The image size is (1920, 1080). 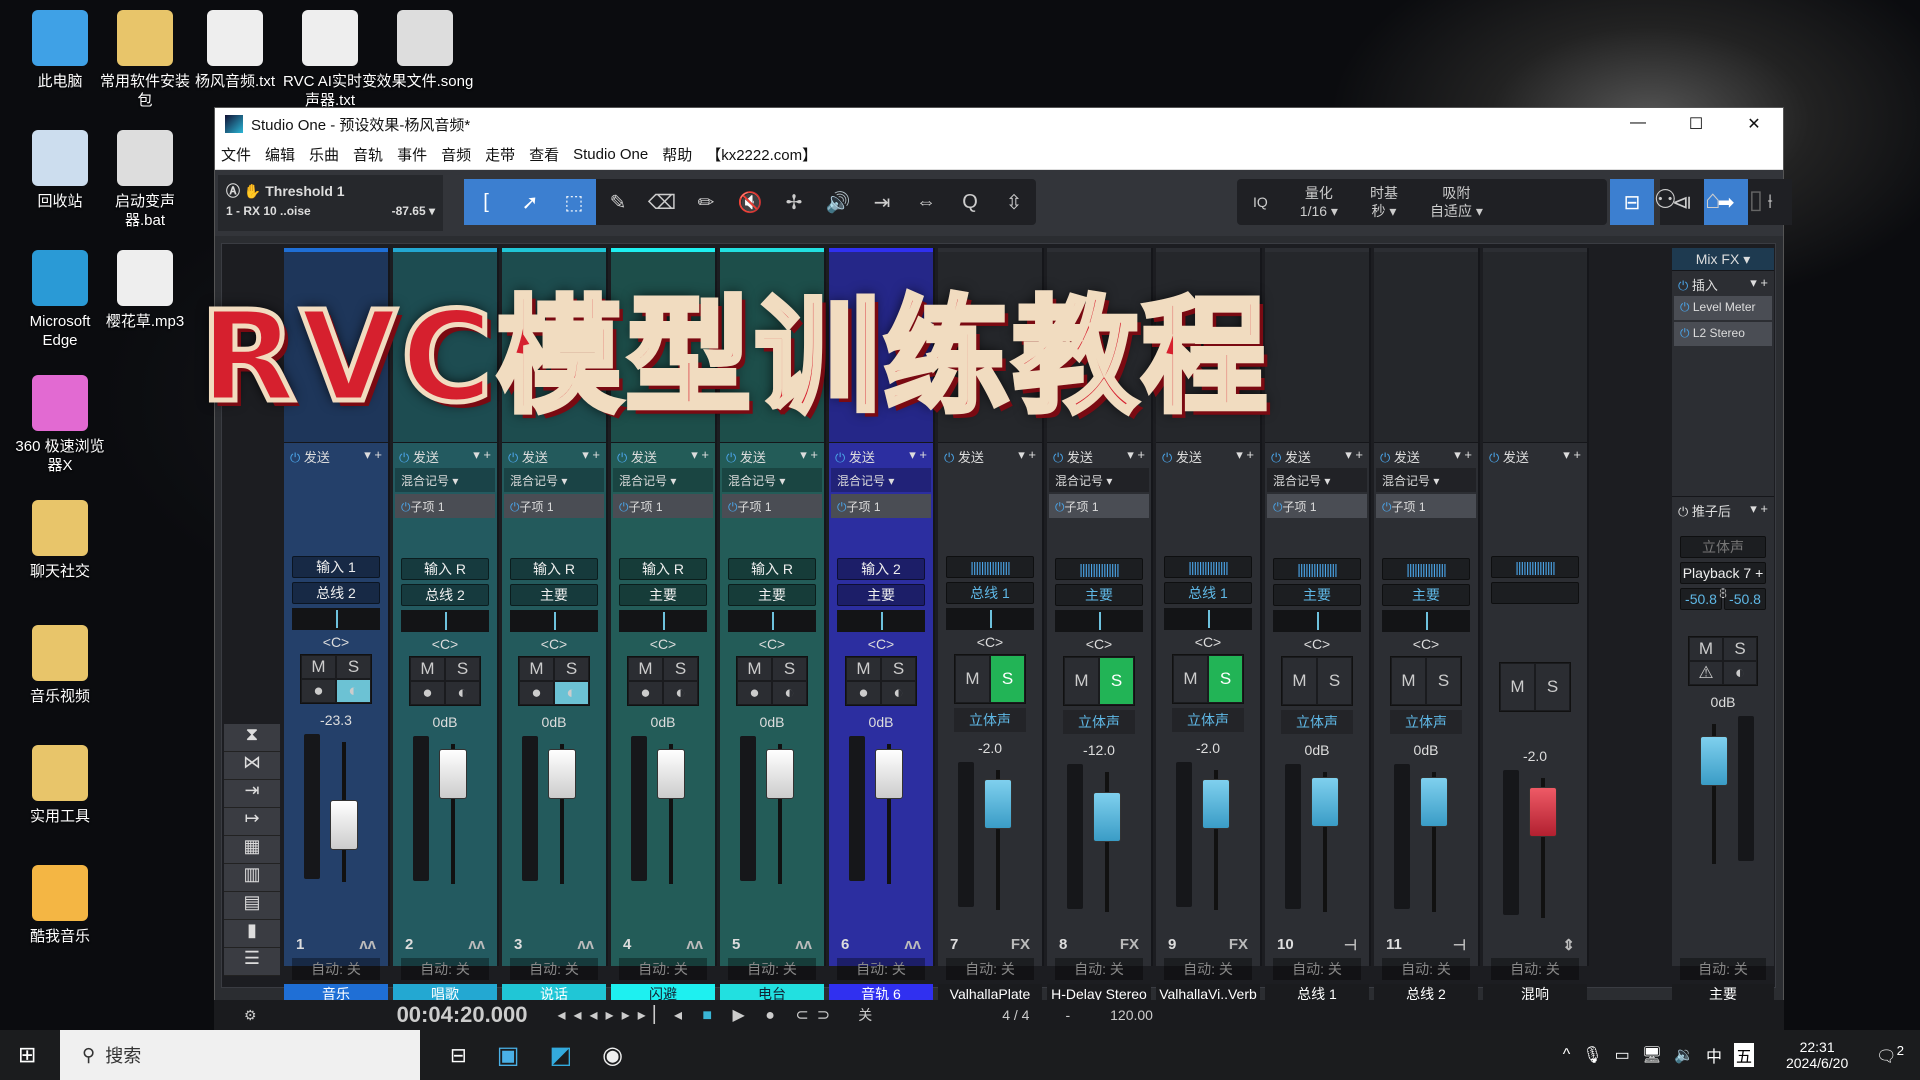 I want to click on track-info: Ⓐ ✋ Threshold 1 1 - RX 10 ..oise -87.65 ▾, so click(x=330, y=203).